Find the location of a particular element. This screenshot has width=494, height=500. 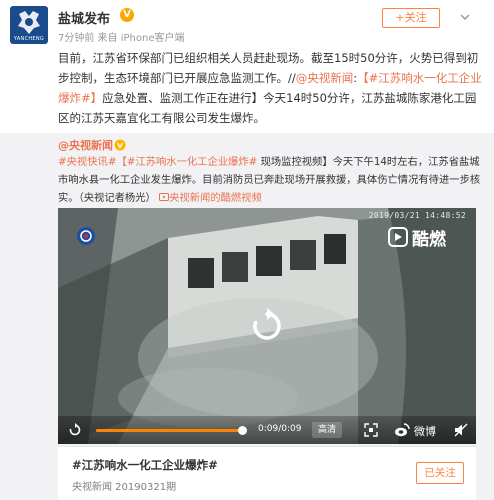

kuran-watermark: 酷燃 is located at coordinates (428, 237).